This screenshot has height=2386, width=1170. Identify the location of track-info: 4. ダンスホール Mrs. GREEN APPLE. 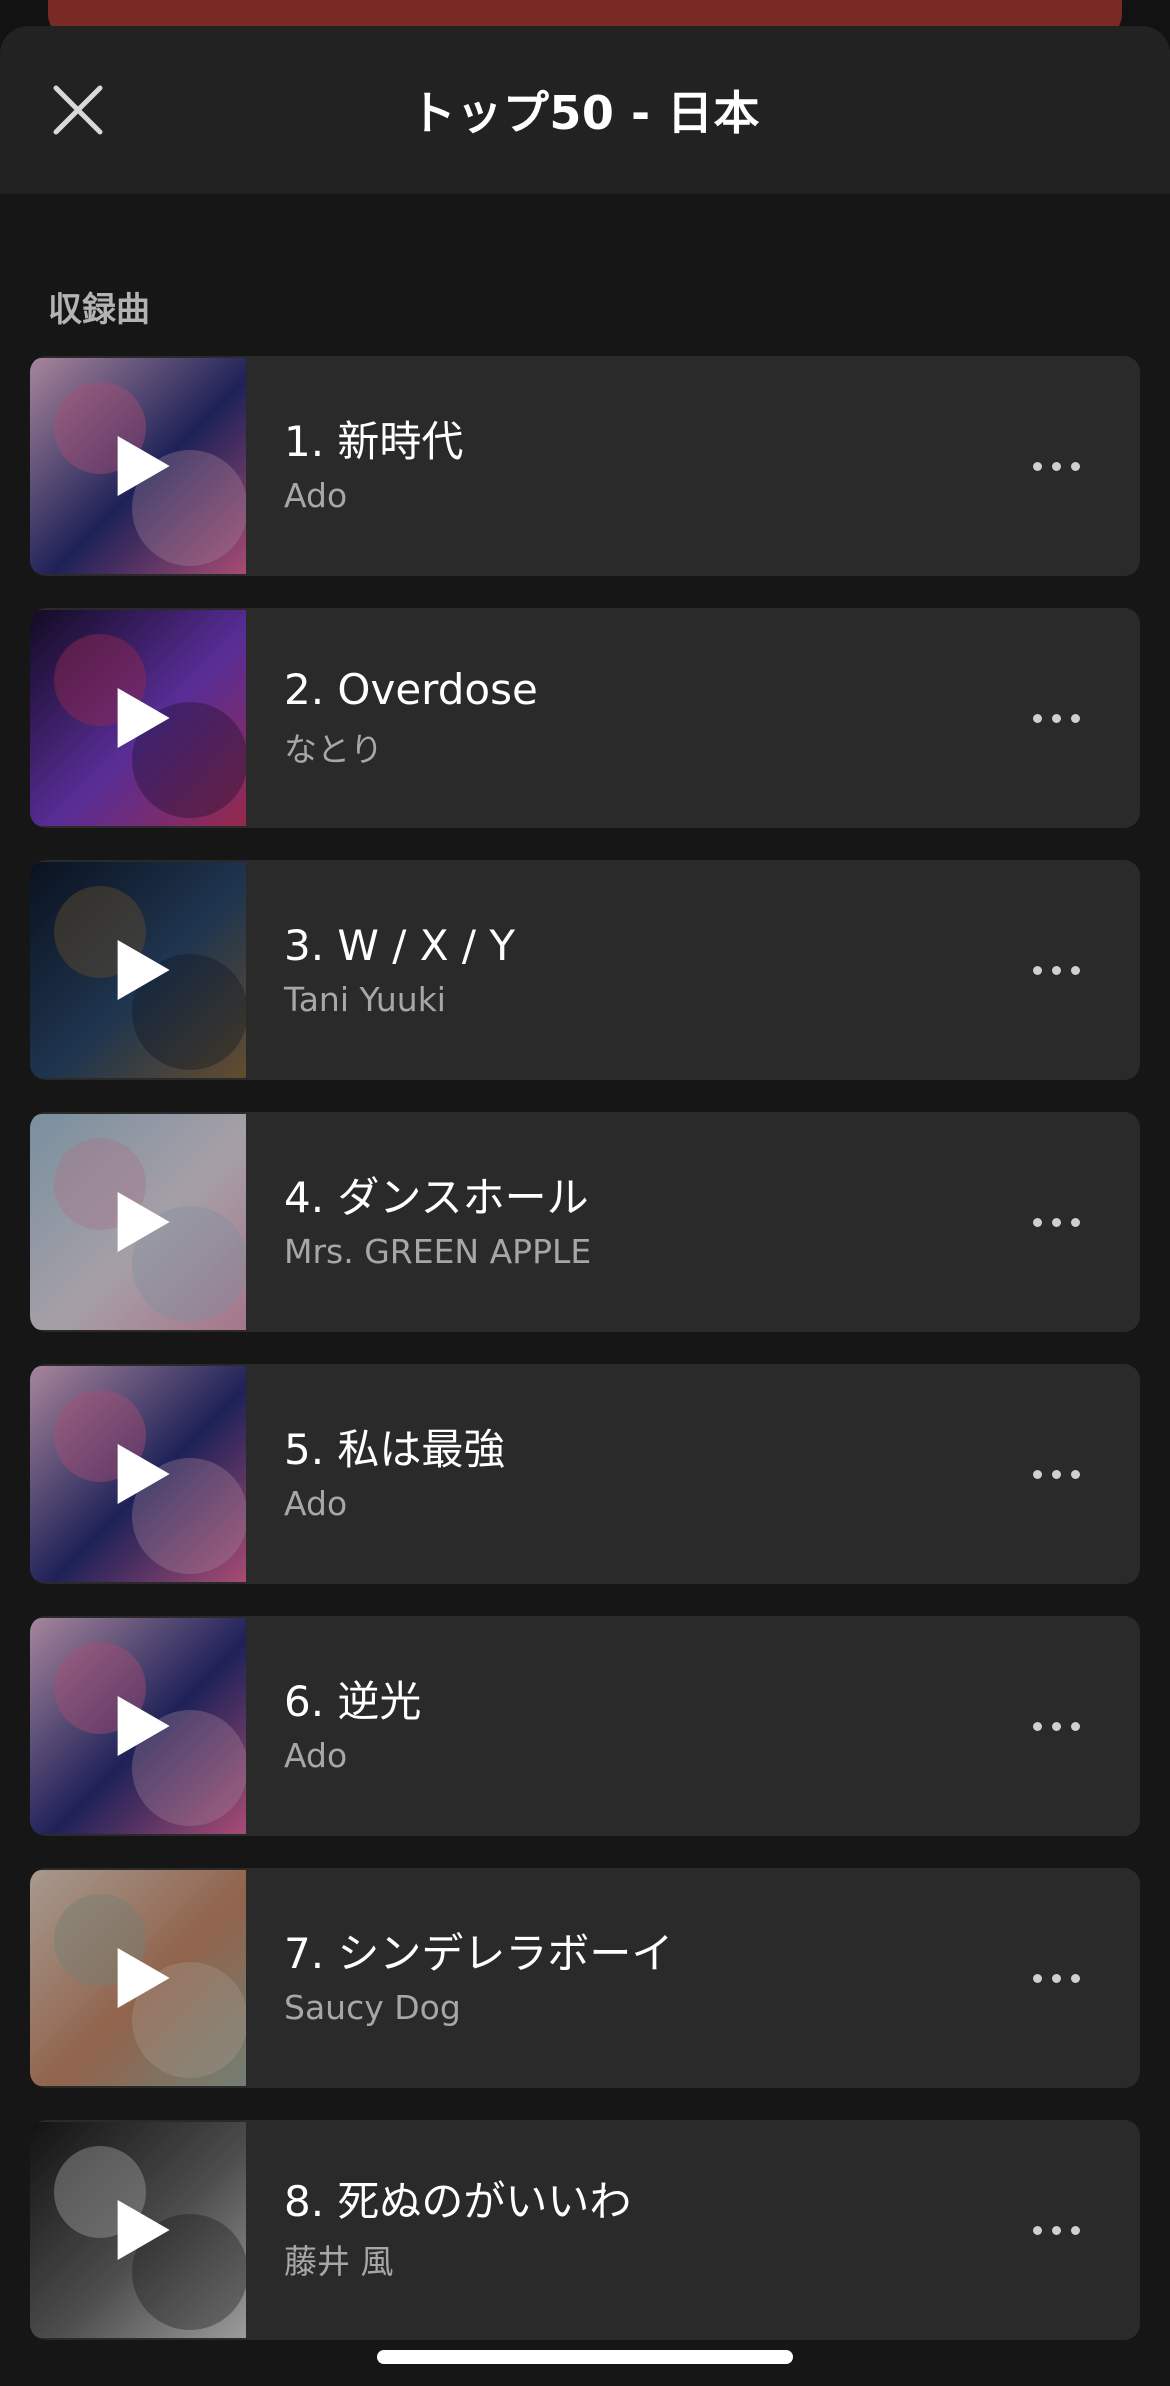
(645, 1221).